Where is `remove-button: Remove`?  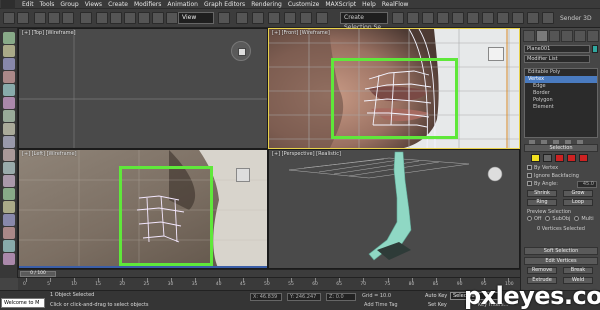
remove-button: Remove is located at coordinates (542, 270).